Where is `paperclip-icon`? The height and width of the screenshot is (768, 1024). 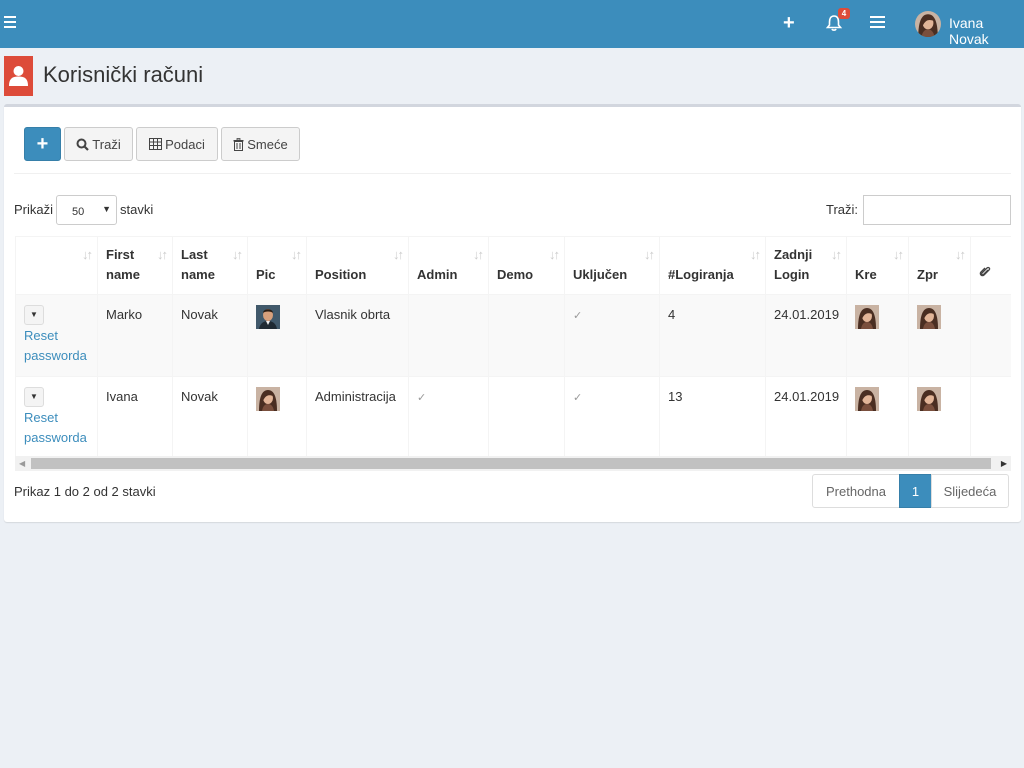 paperclip-icon is located at coordinates (985, 271).